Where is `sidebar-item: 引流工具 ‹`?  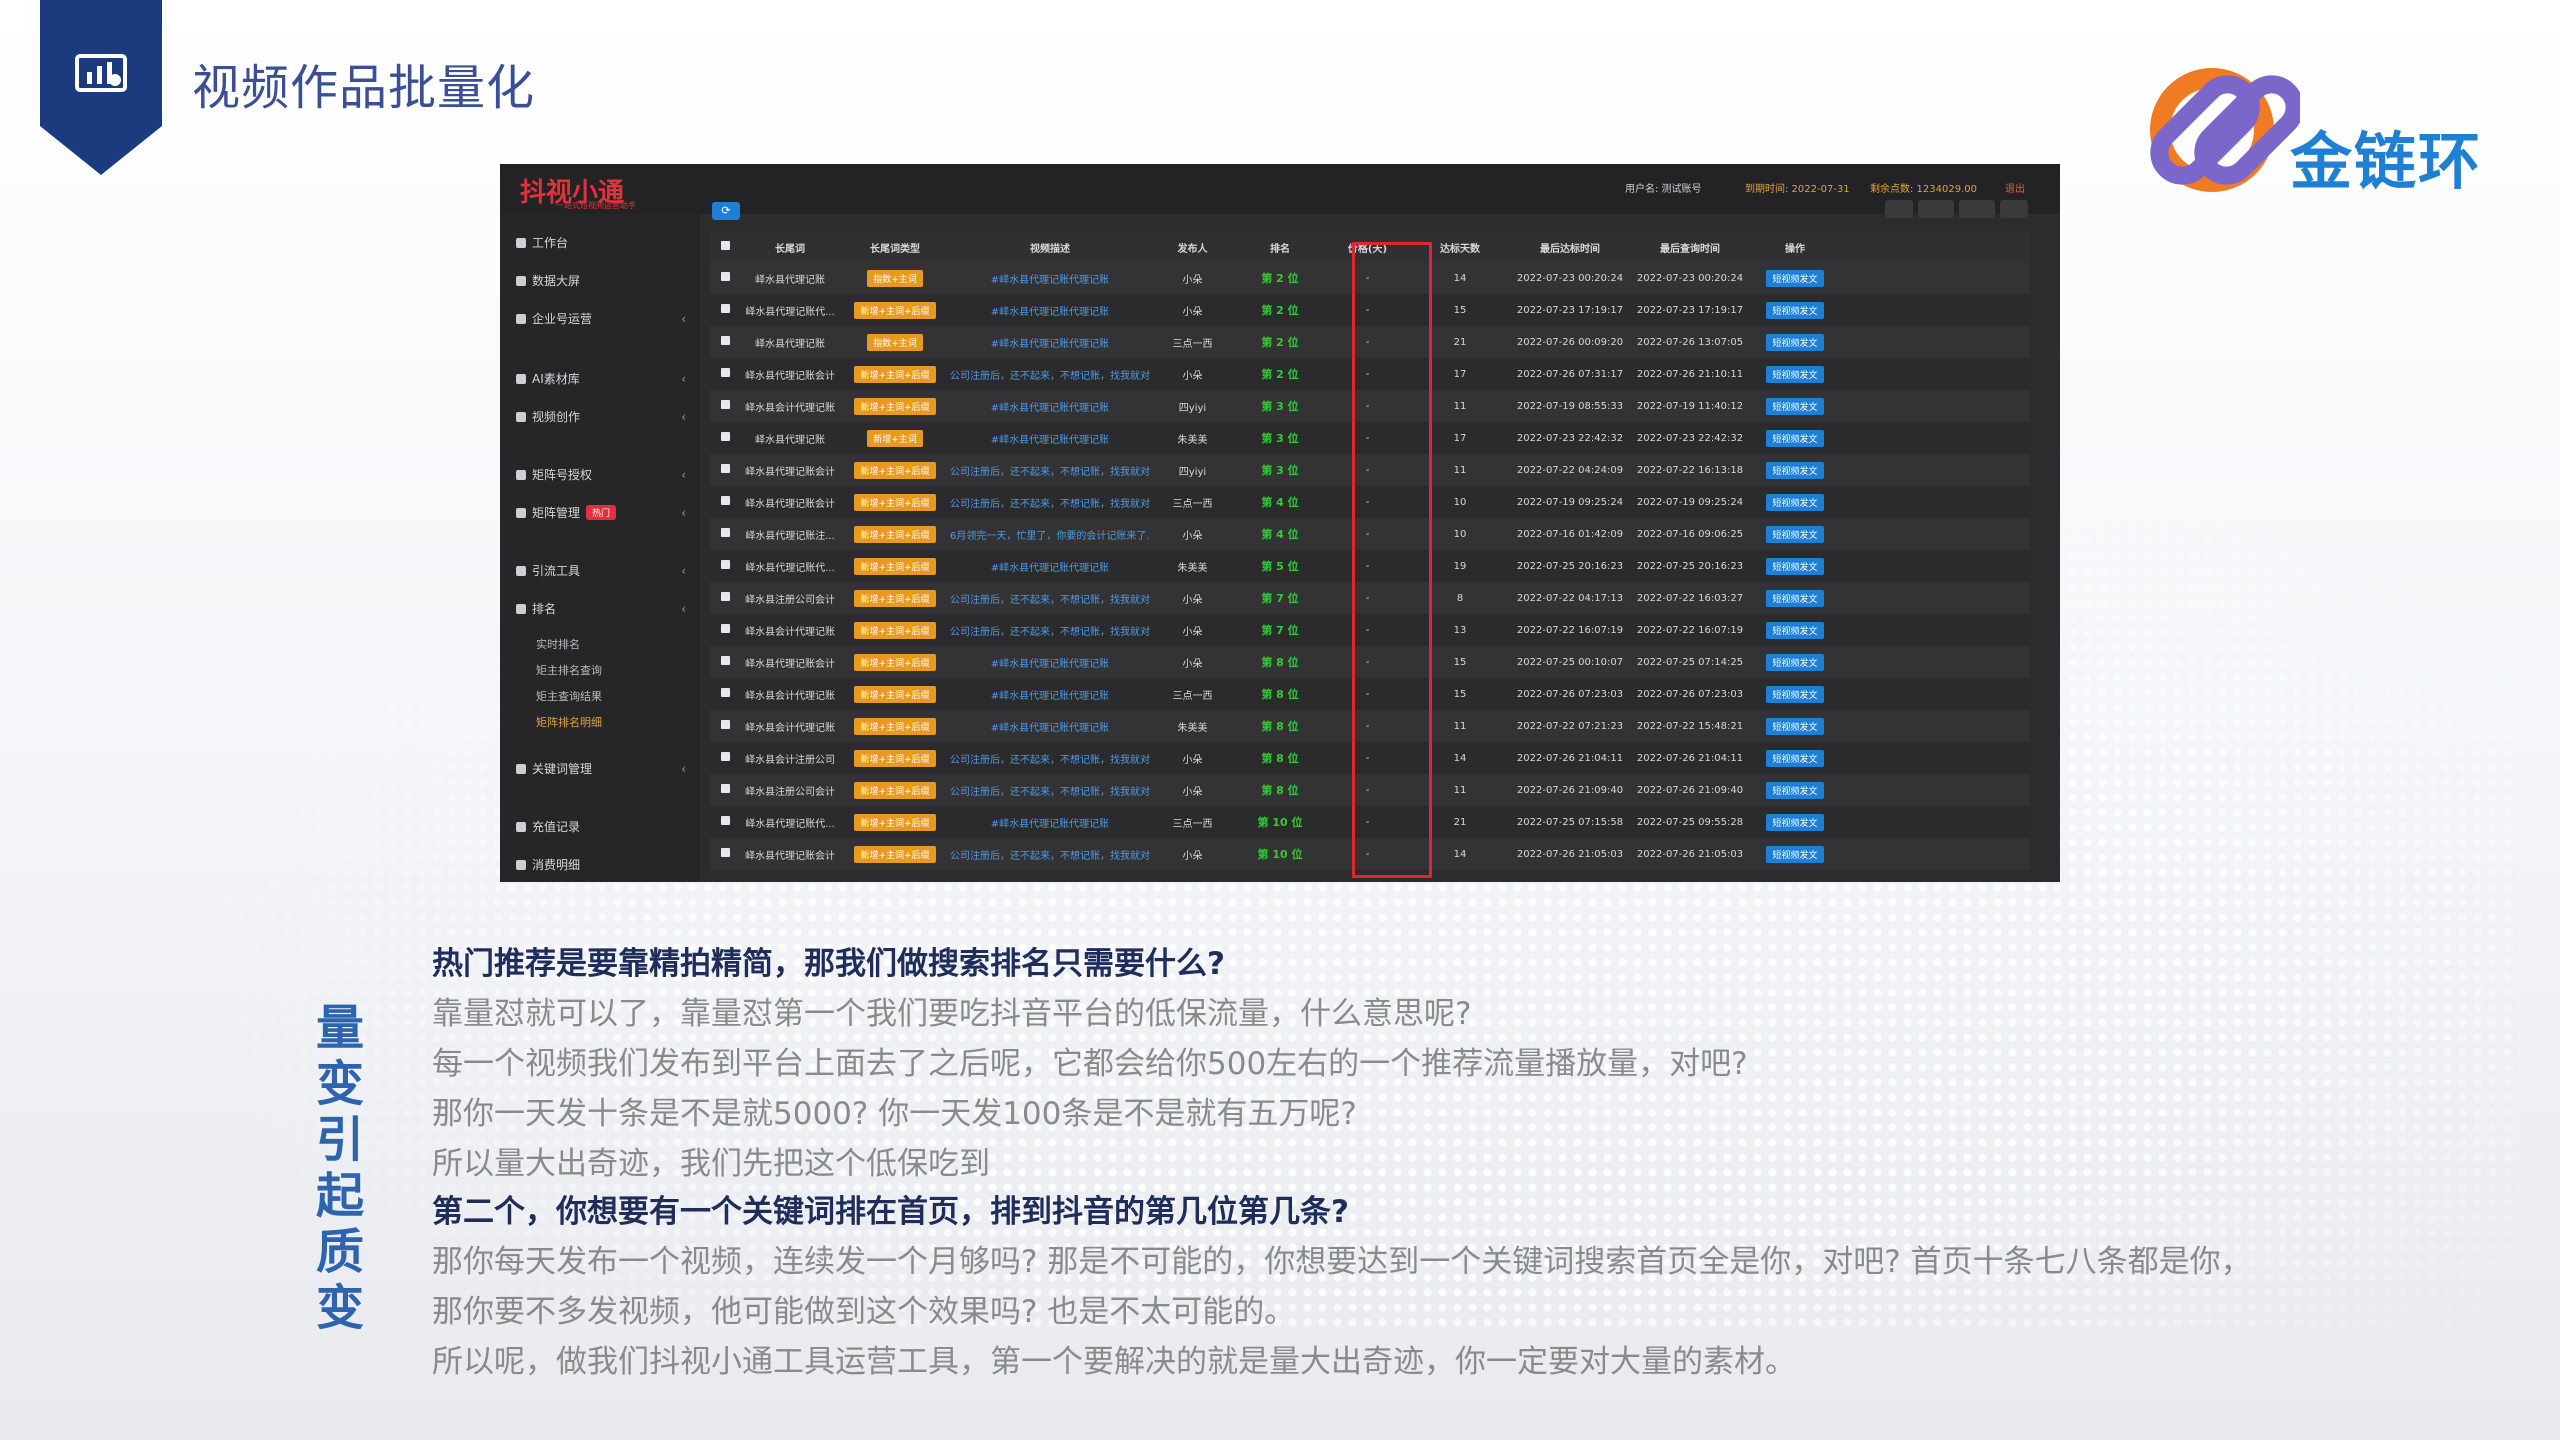
sidebar-item: 引流工具 ‹ is located at coordinates (601, 570).